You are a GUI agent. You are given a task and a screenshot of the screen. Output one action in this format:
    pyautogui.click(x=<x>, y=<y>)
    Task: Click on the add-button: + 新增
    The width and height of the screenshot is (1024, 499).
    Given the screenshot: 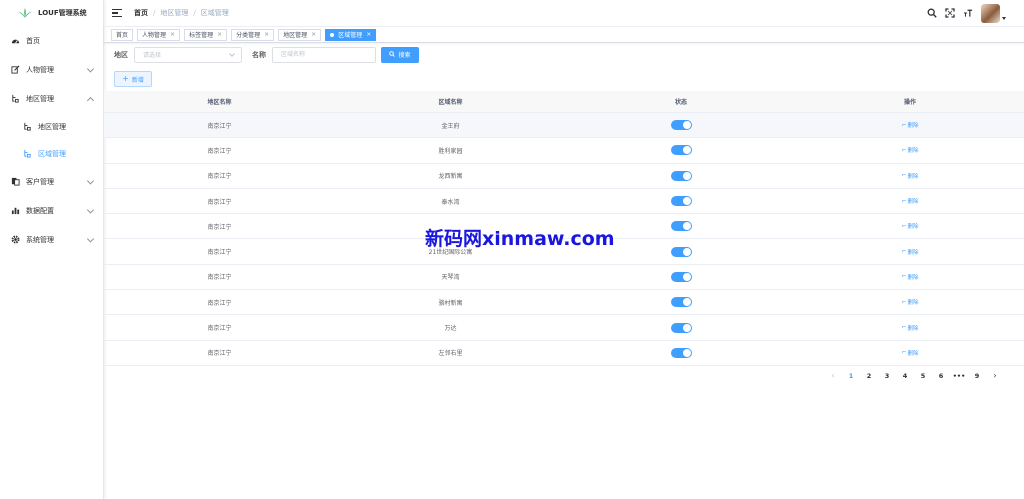 What is the action you would take?
    pyautogui.click(x=133, y=79)
    